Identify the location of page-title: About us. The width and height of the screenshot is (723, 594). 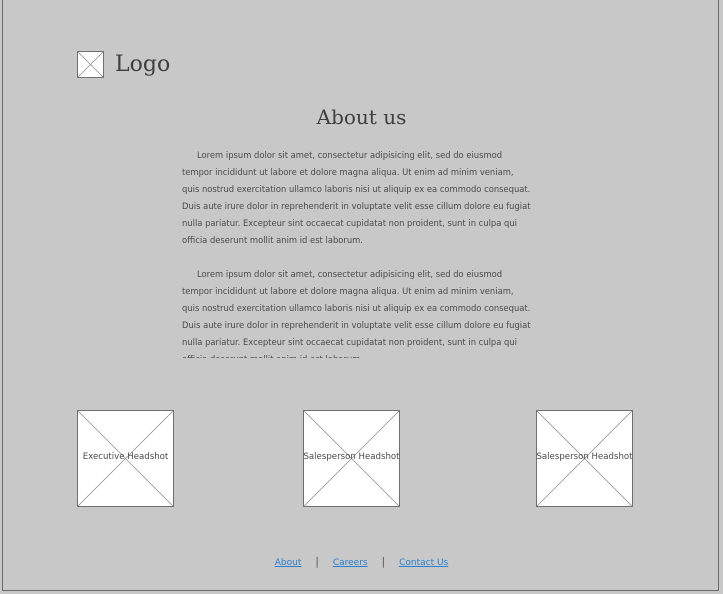
(361, 117).